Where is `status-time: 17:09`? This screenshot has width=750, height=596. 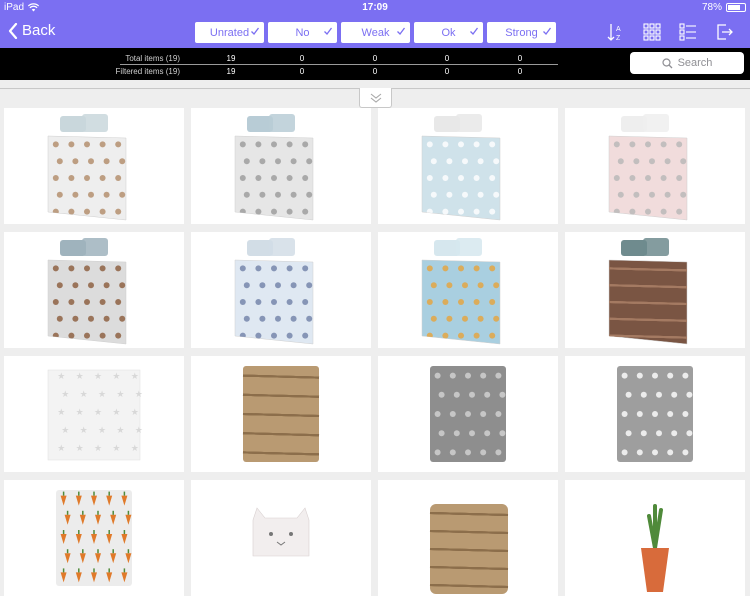 status-time: 17:09 is located at coordinates (375, 7).